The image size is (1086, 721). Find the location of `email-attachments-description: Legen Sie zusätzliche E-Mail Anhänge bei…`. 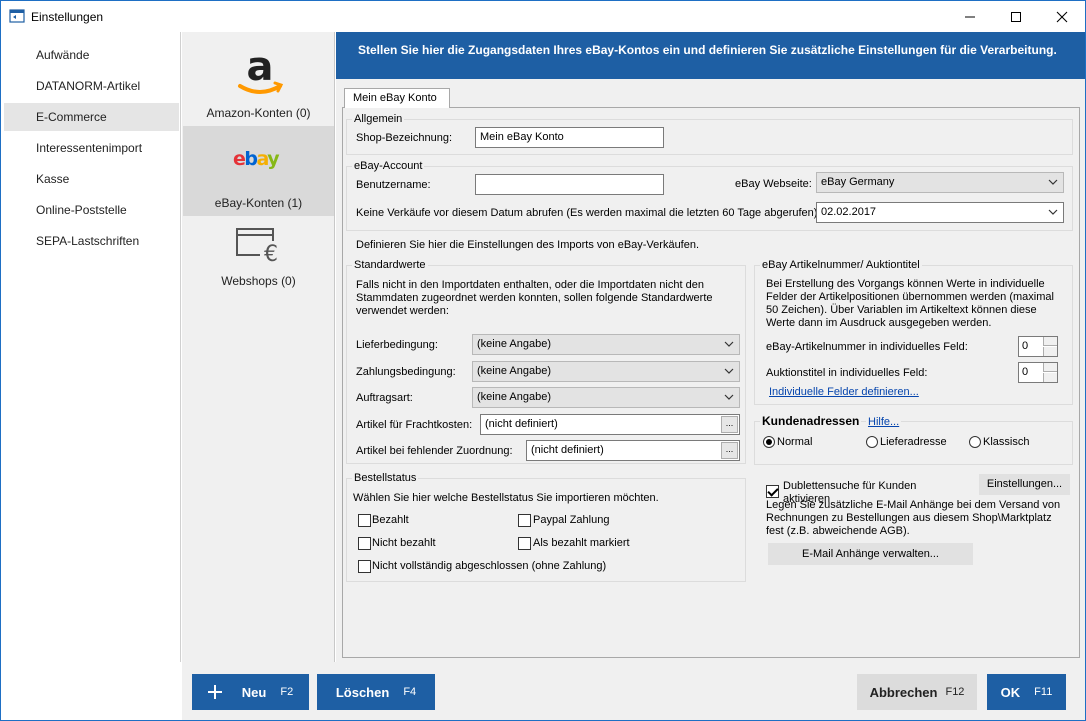

email-attachments-description: Legen Sie zusätzliche E-Mail Anhänge bei… is located at coordinates (913, 518).